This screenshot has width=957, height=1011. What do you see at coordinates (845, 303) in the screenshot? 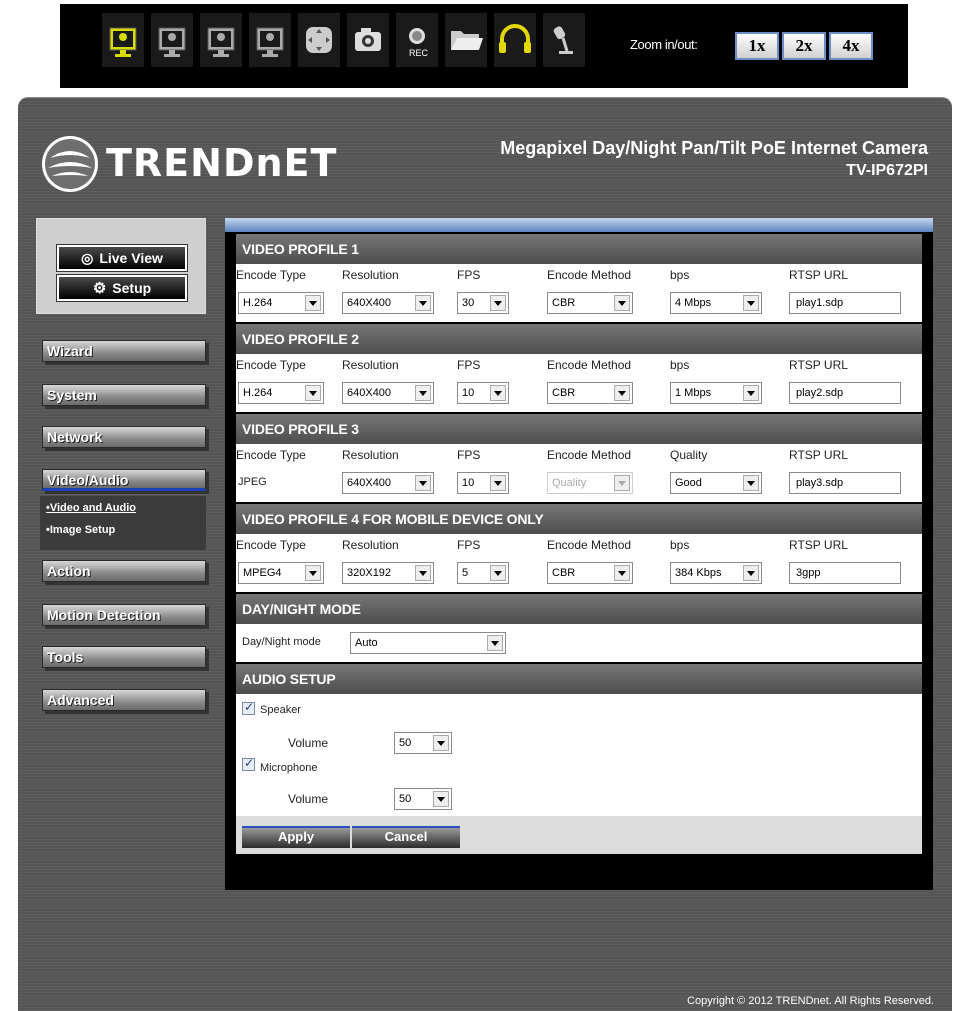
I see `rtsp-url-input: play1.sdp` at bounding box center [845, 303].